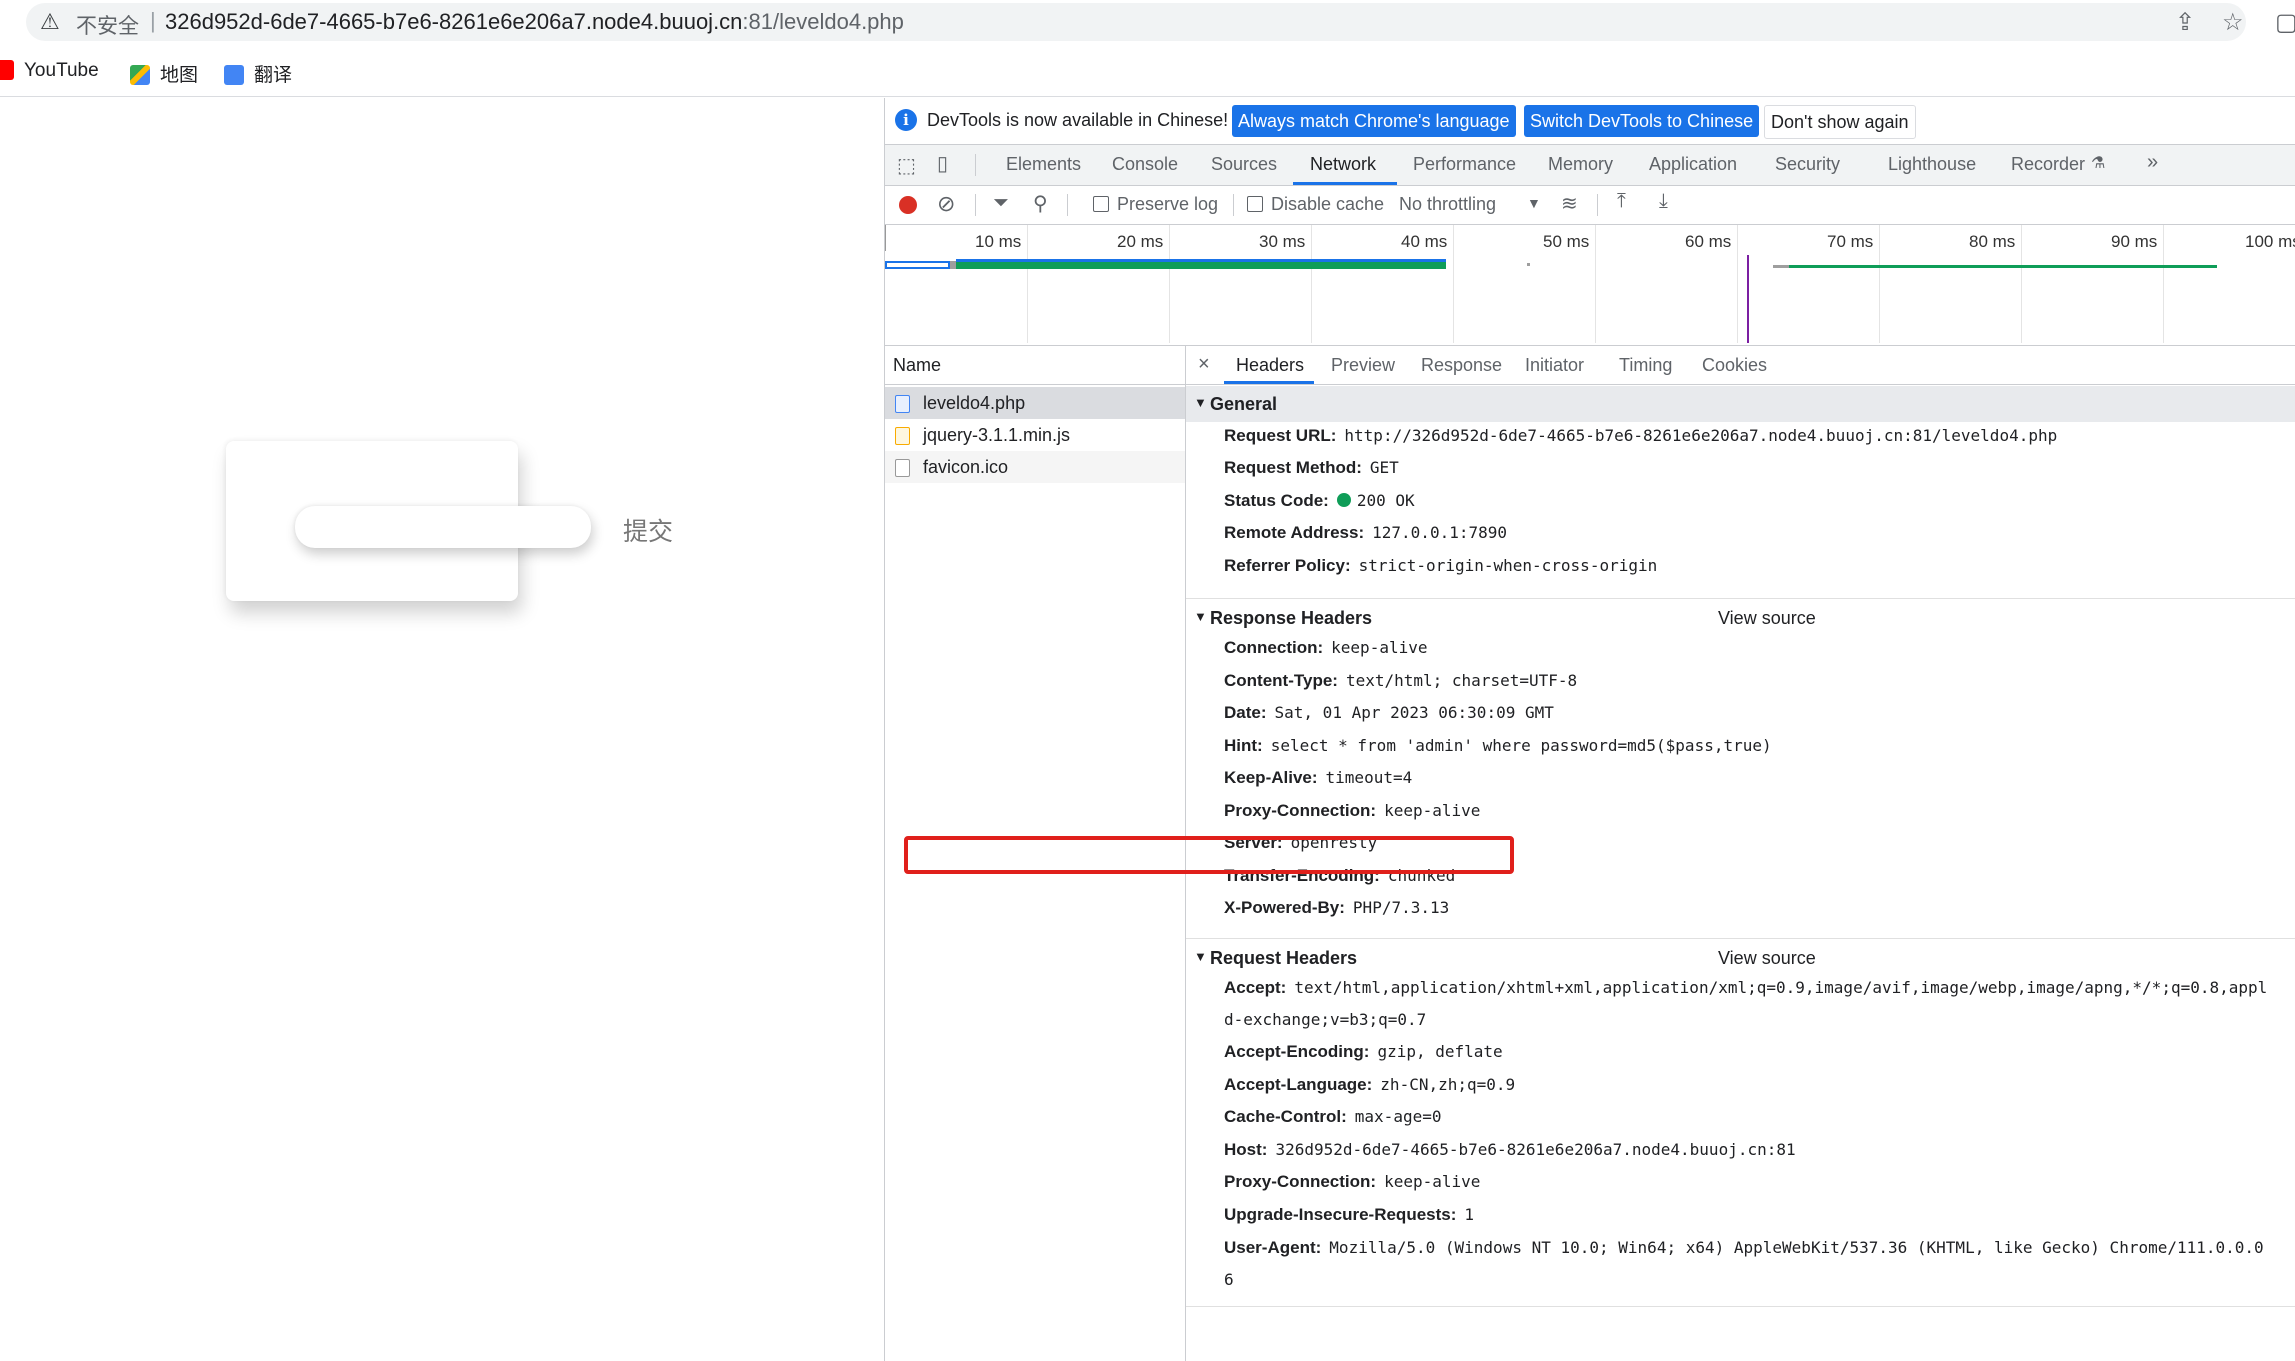  I want to click on header-value: PHP/7.3.13, so click(1401, 907).